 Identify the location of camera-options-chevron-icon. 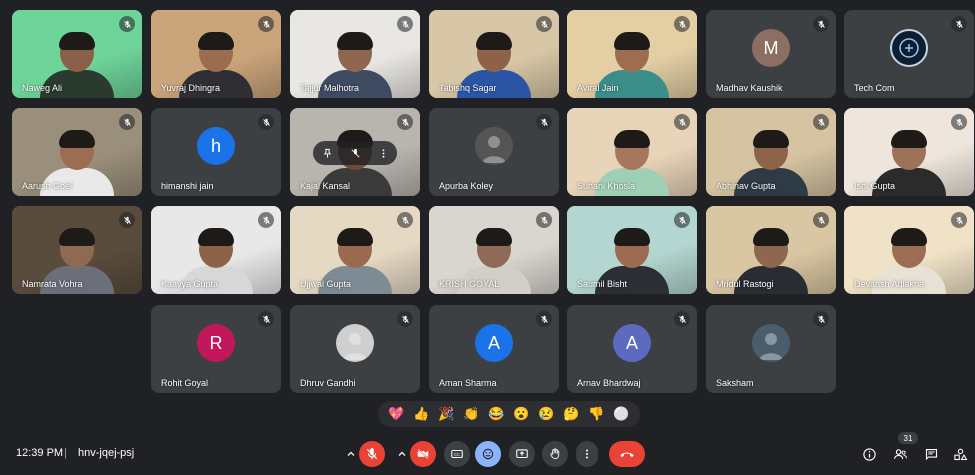
(402, 454).